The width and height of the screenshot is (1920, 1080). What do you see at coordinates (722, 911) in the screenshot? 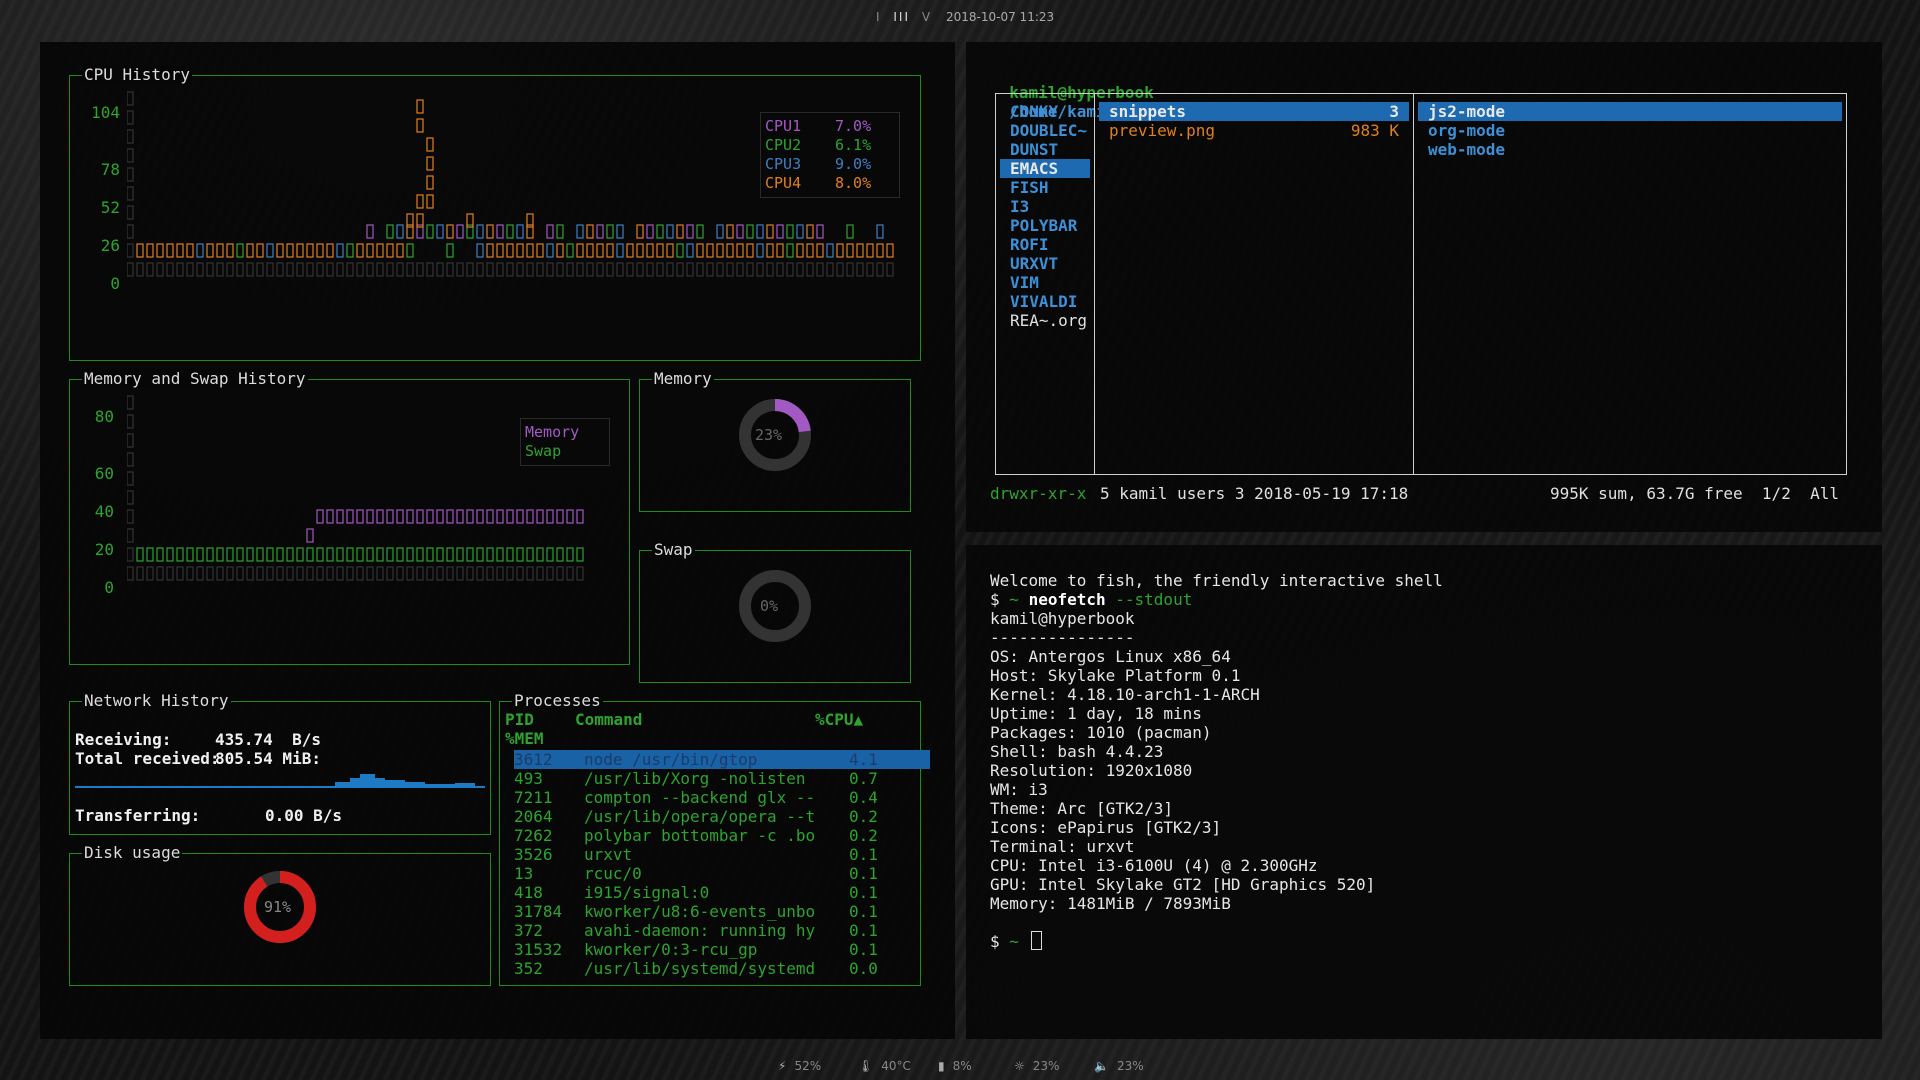
I see `process-row: 31784 kworker/u8:6-events_unbo 0.1` at bounding box center [722, 911].